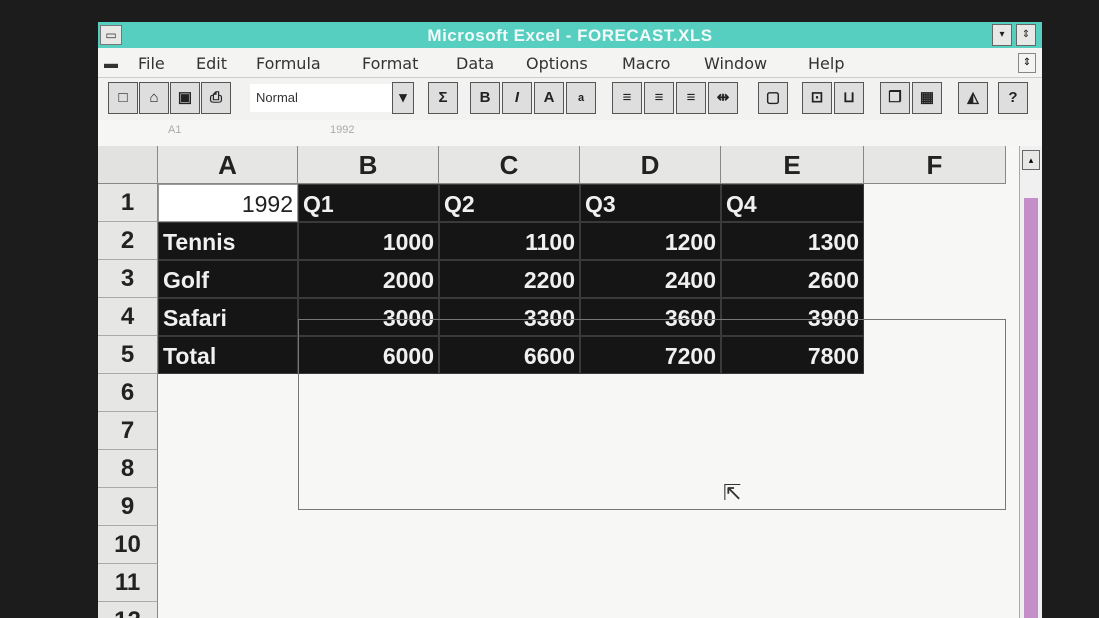 This screenshot has height=618, width=1099. I want to click on menu-macro: Macro, so click(646, 63).